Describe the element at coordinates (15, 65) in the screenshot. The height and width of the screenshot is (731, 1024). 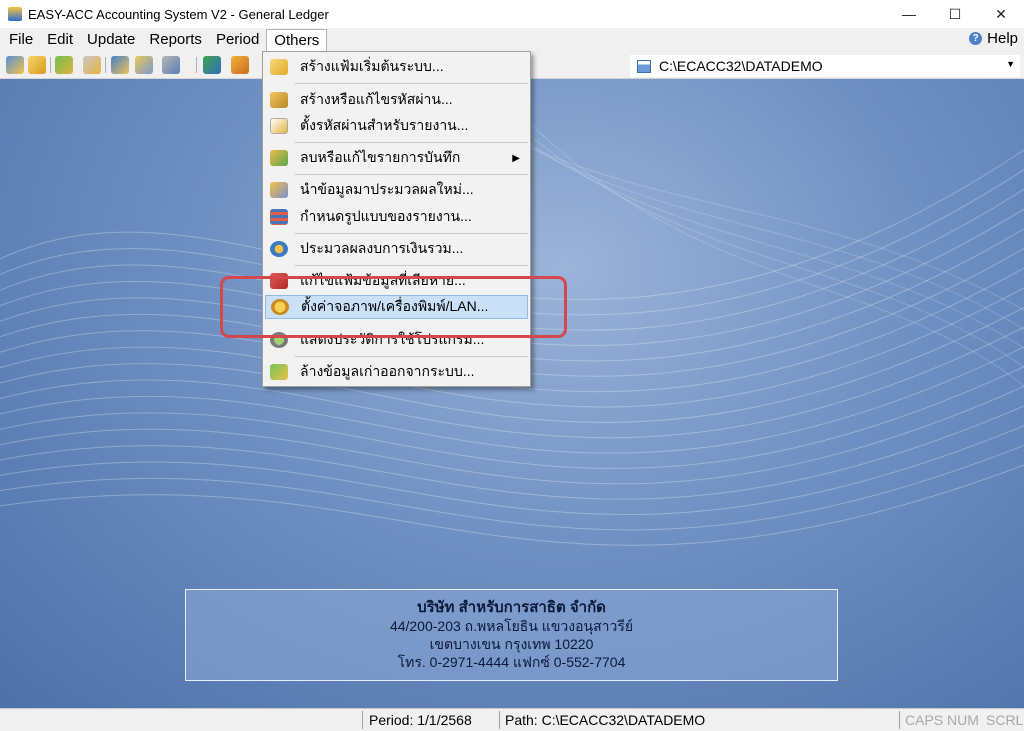
I see `open-book-icon` at that location.